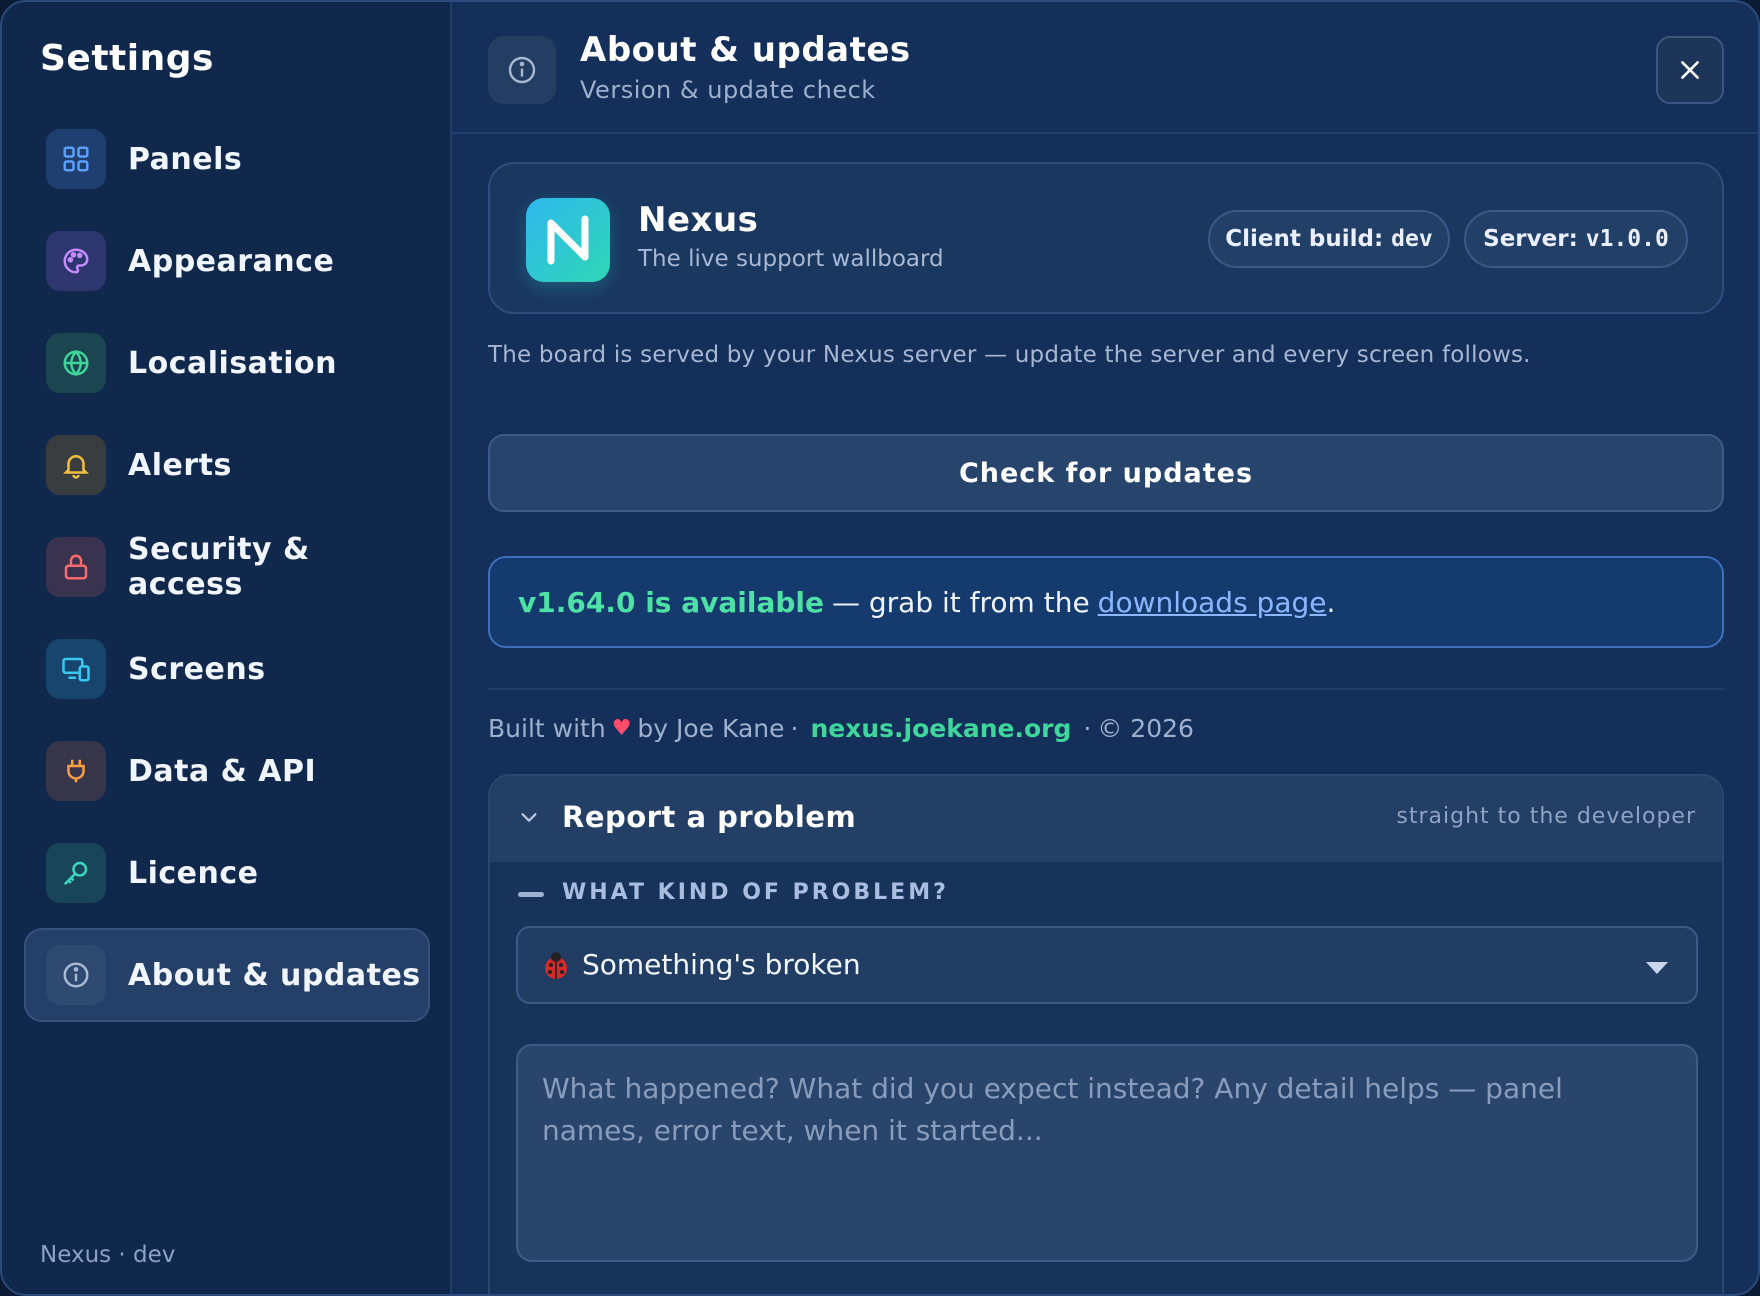 Image resolution: width=1760 pixels, height=1296 pixels. Describe the element at coordinates (180, 465) in the screenshot. I see `sidebar-item-label: Alerts` at that location.